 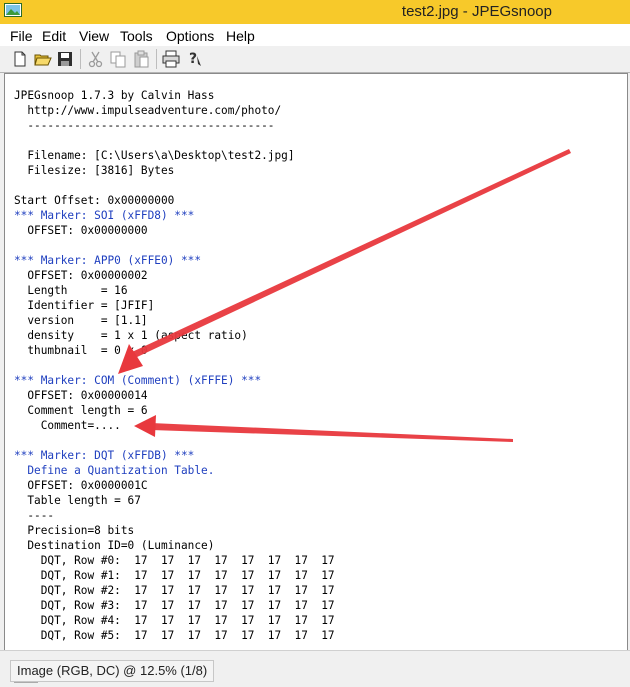 What do you see at coordinates (240, 36) in the screenshot?
I see `menu-help: Help` at bounding box center [240, 36].